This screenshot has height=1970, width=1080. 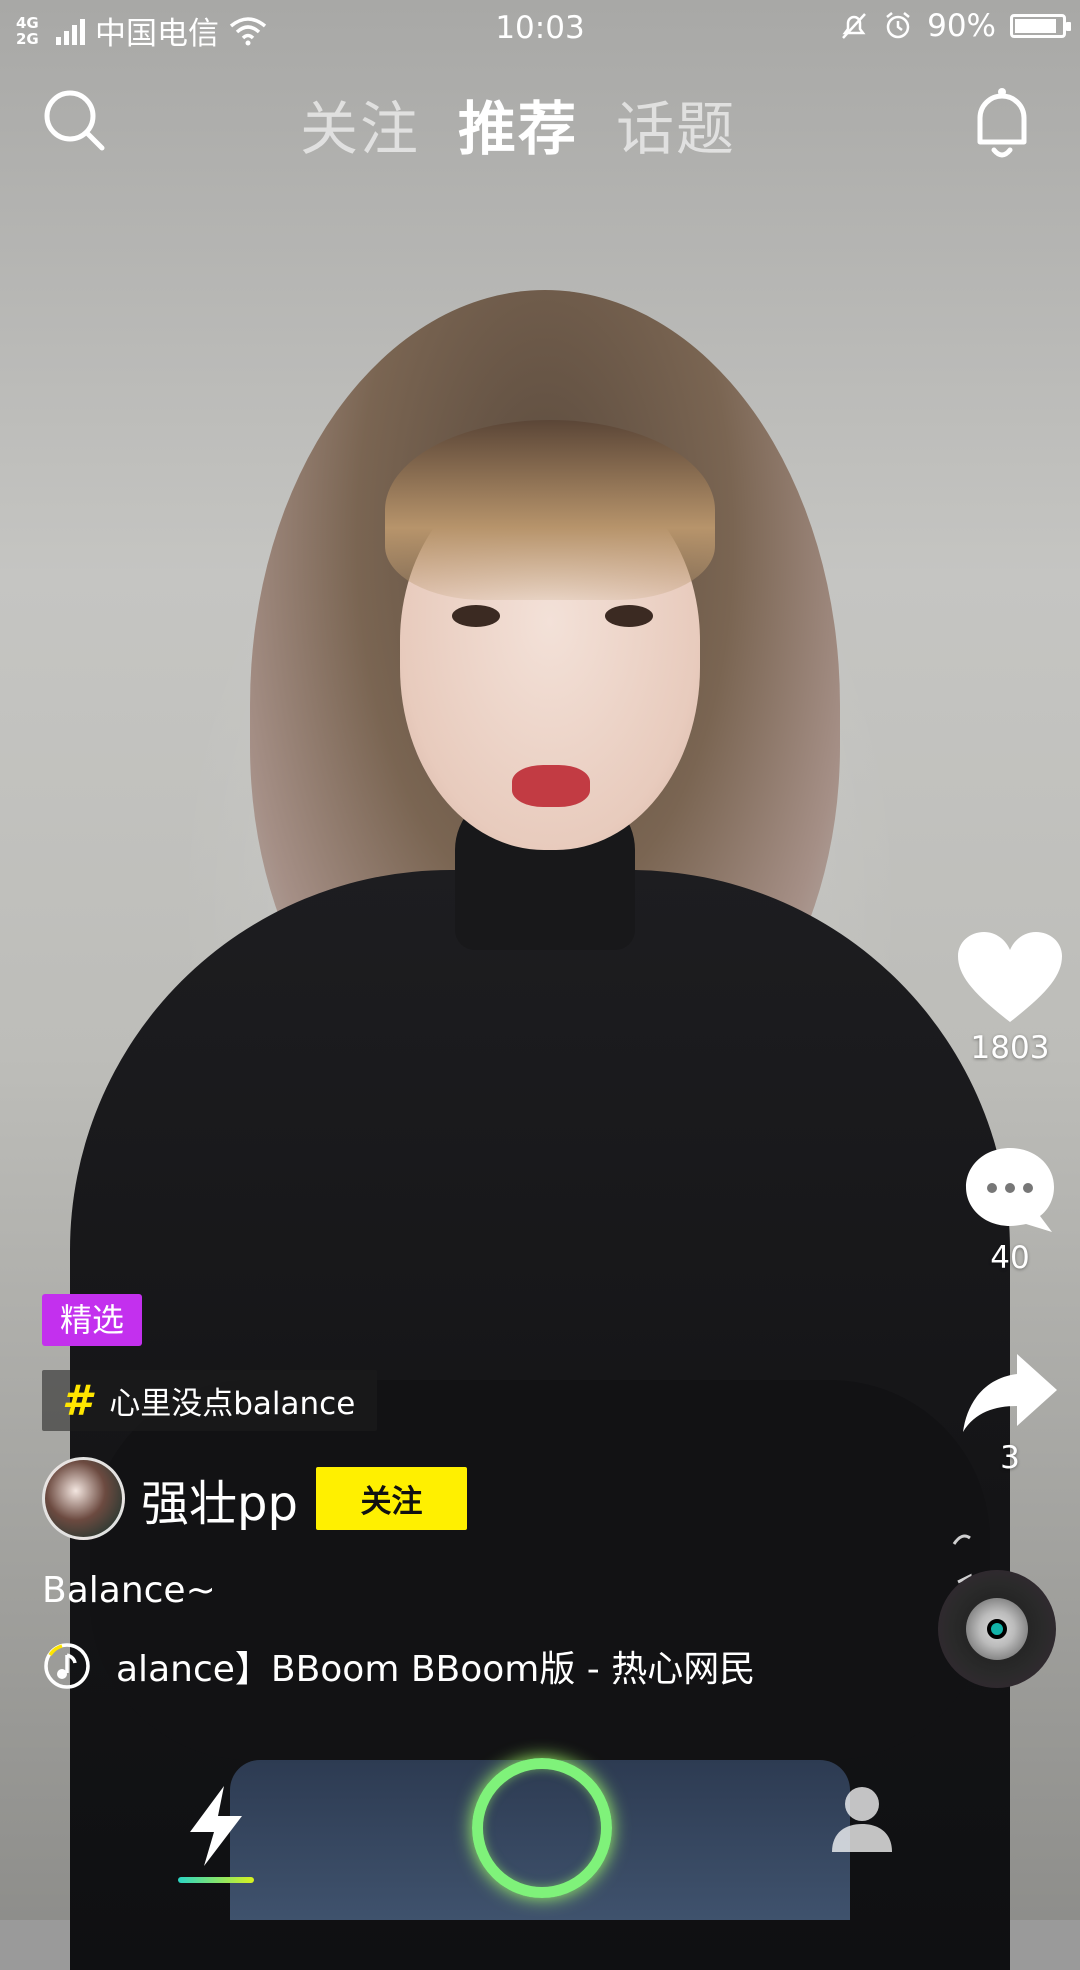 I want to click on music-disc, so click(x=997, y=1629).